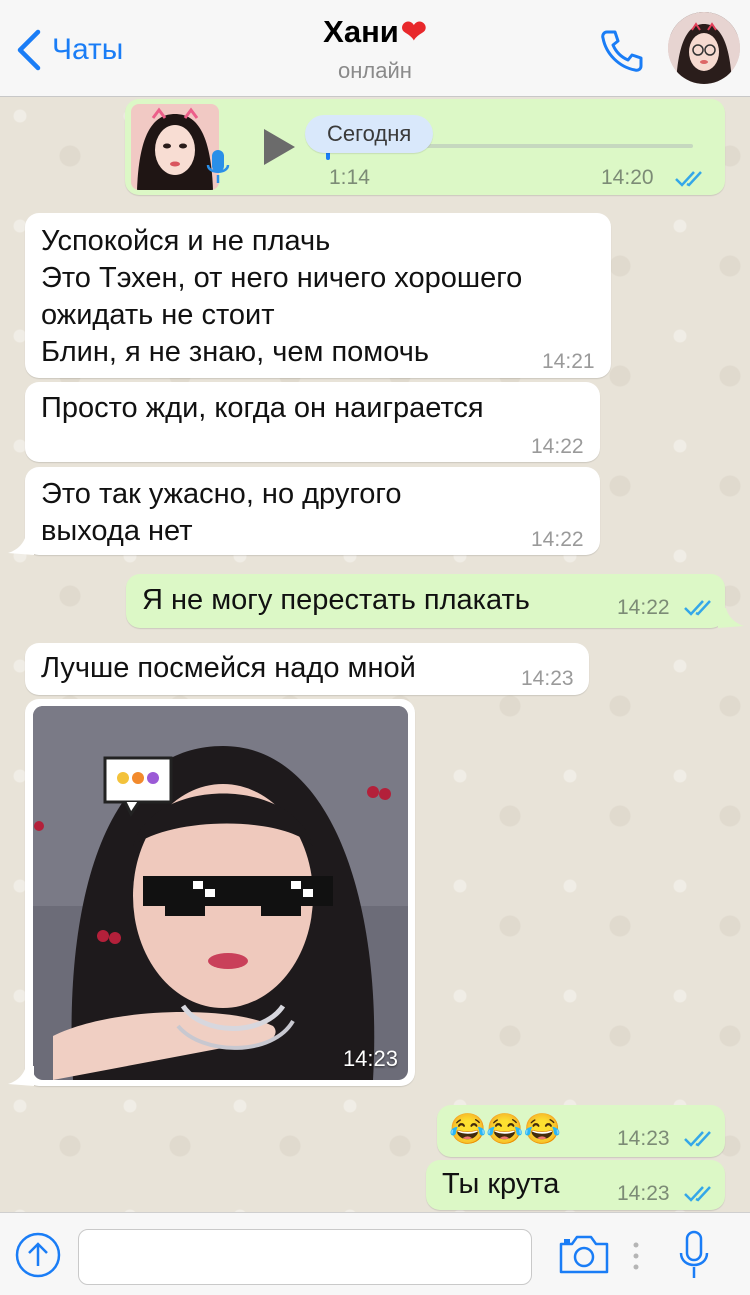 This screenshot has height=1295, width=750. I want to click on outgoing-message: Ты крута 14:23, so click(575, 1185).